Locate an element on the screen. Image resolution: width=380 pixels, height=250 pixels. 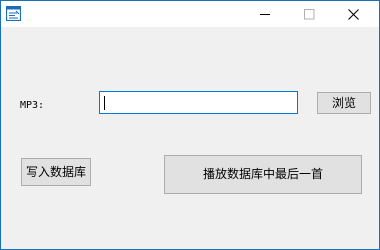
play-last-in-database-button: 播放数据库中最后一首 is located at coordinates (263, 174).